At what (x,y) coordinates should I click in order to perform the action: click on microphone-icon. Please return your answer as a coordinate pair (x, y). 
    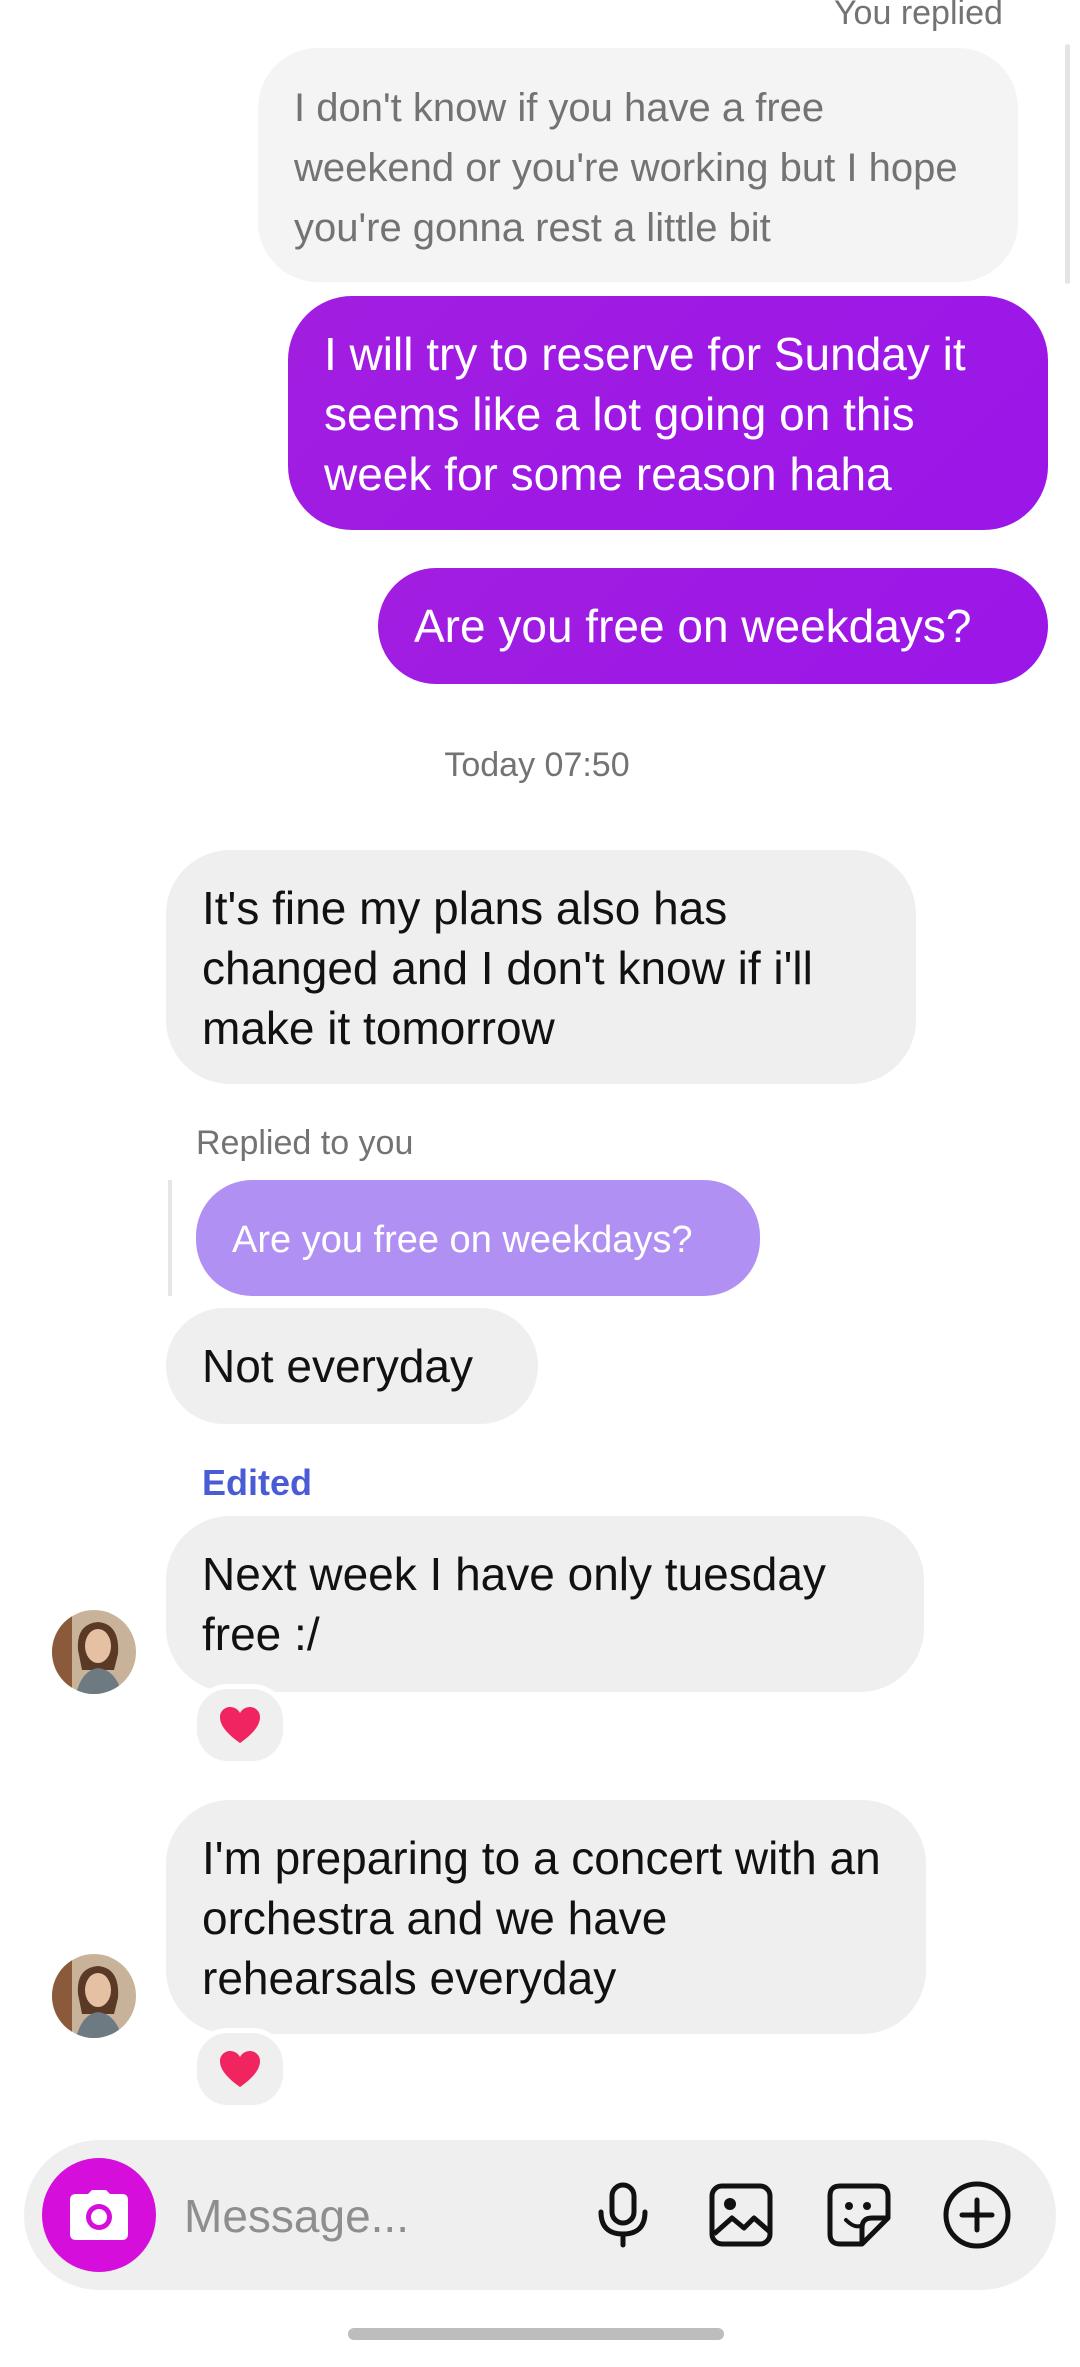
    Looking at the image, I should click on (623, 2215).